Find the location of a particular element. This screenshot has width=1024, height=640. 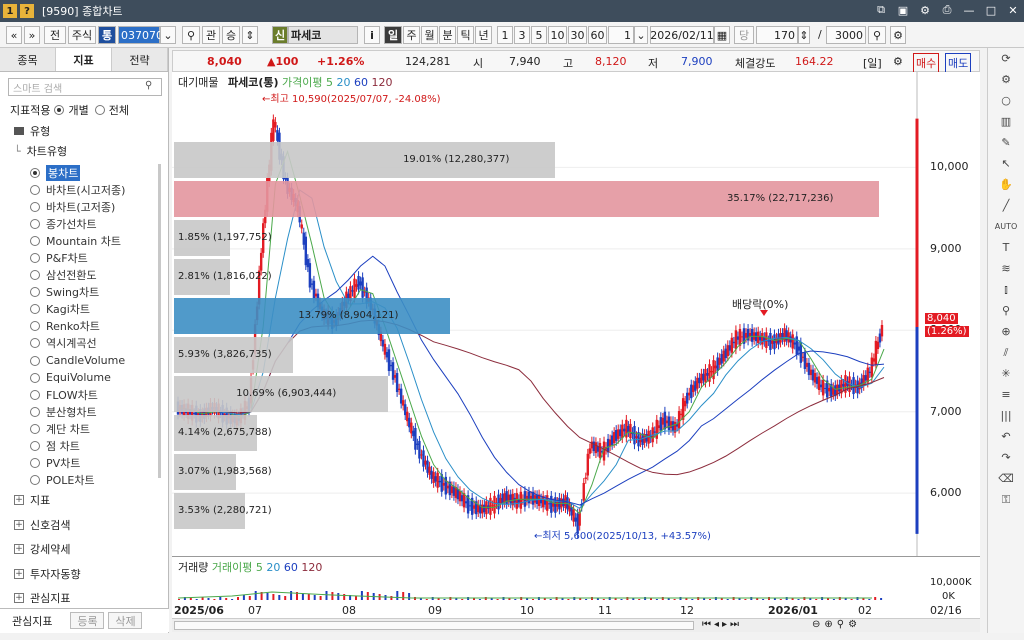

chart-type-item: 분산형차트 is located at coordinates (80, 411).